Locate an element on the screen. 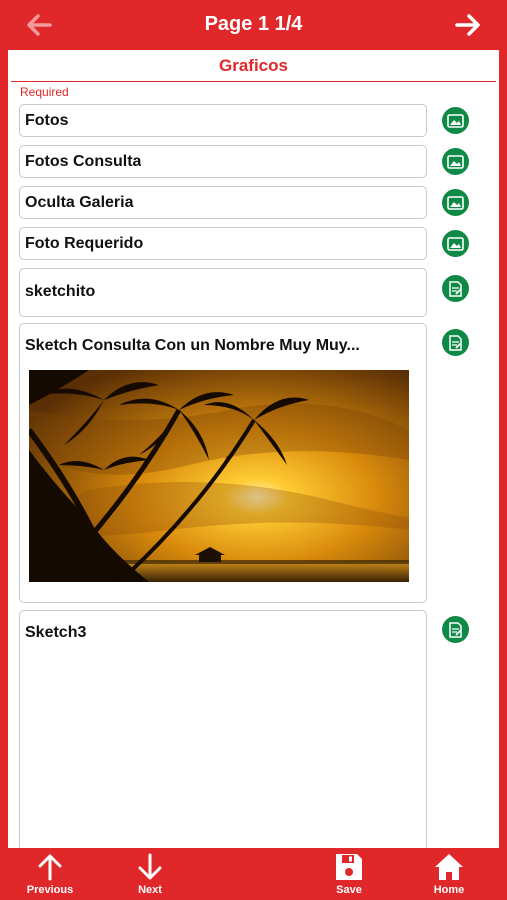  field-label: Fotos is located at coordinates (47, 120).